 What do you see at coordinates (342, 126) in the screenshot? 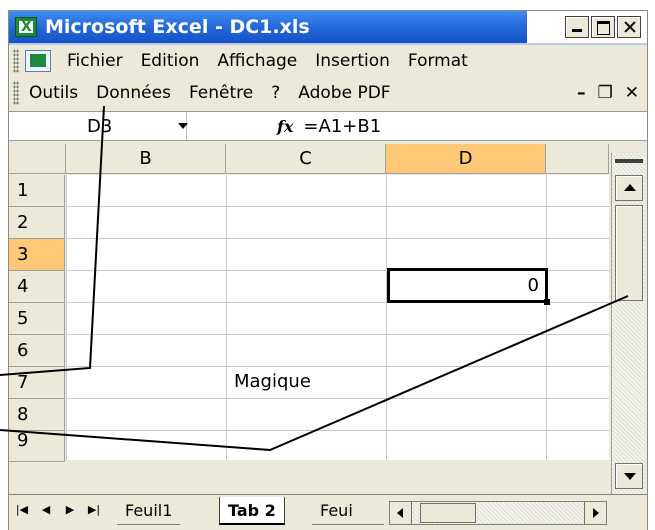
I see `formula-input: =A1+B1` at bounding box center [342, 126].